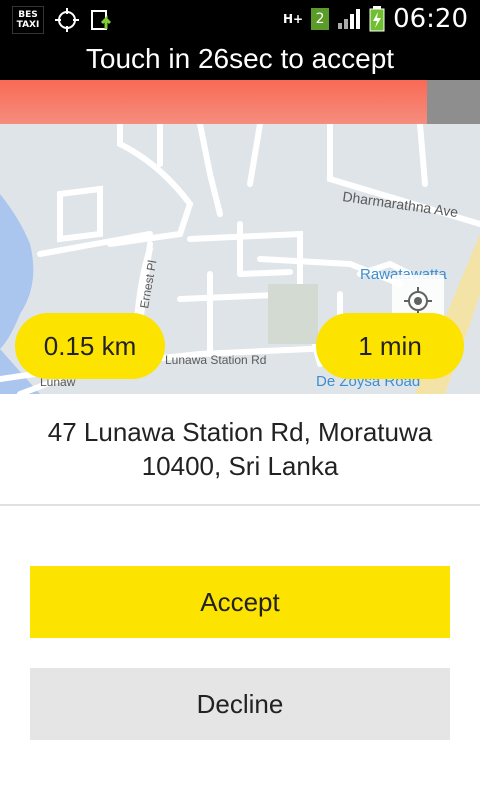 This screenshot has width=480, height=800. Describe the element at coordinates (101, 20) in the screenshot. I see `upload-icon` at that location.